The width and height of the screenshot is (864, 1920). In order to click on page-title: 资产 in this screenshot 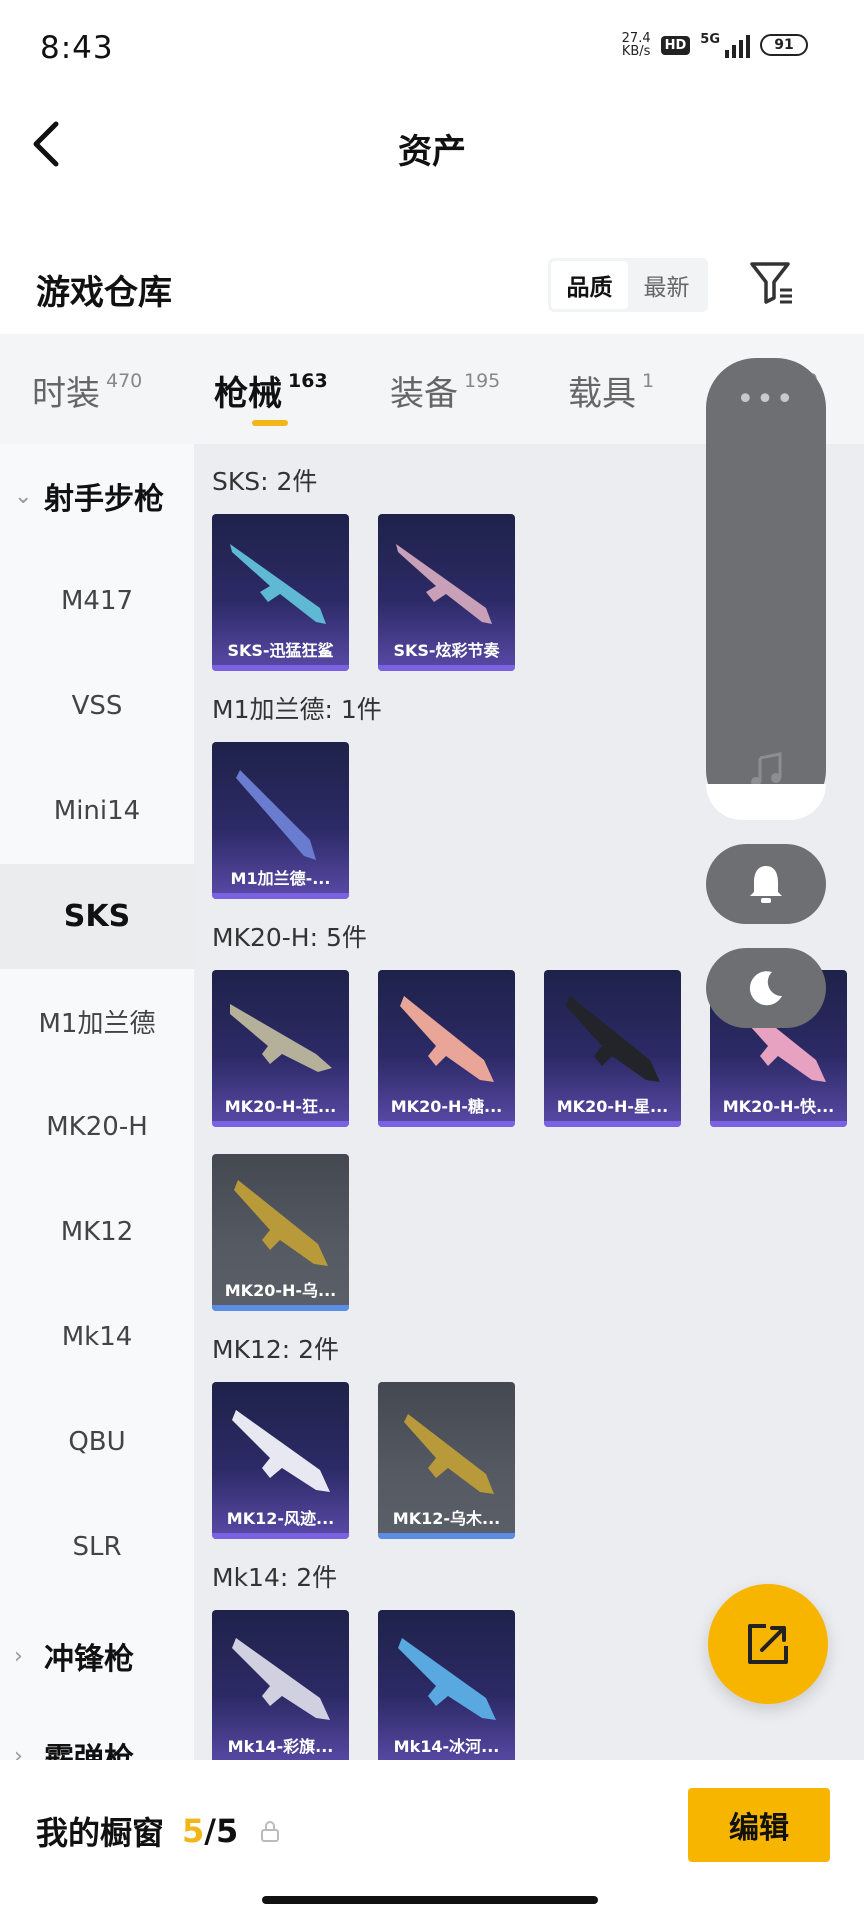, I will do `click(432, 152)`.